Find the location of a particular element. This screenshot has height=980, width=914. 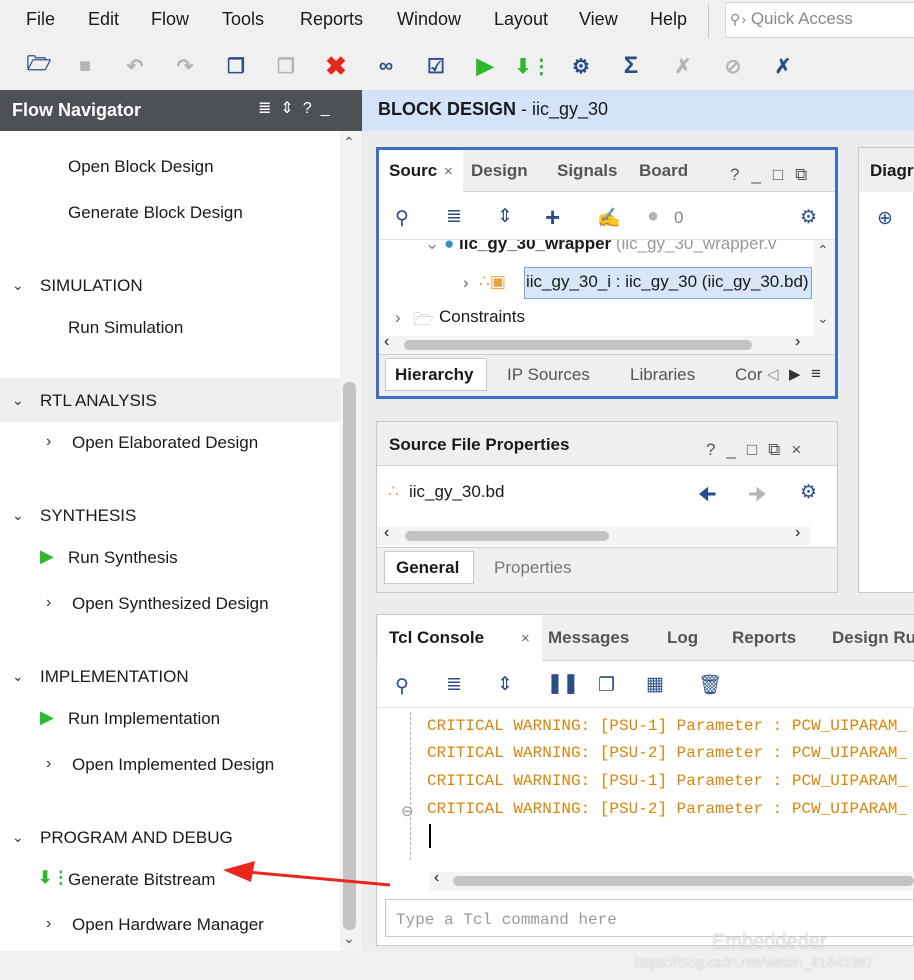

panel-window-controls: ?_□⧉× is located at coordinates (759, 450).